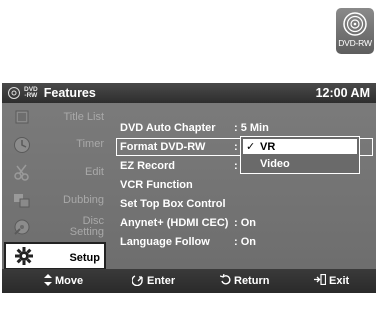  I want to click on scissors-icon, so click(22, 172).